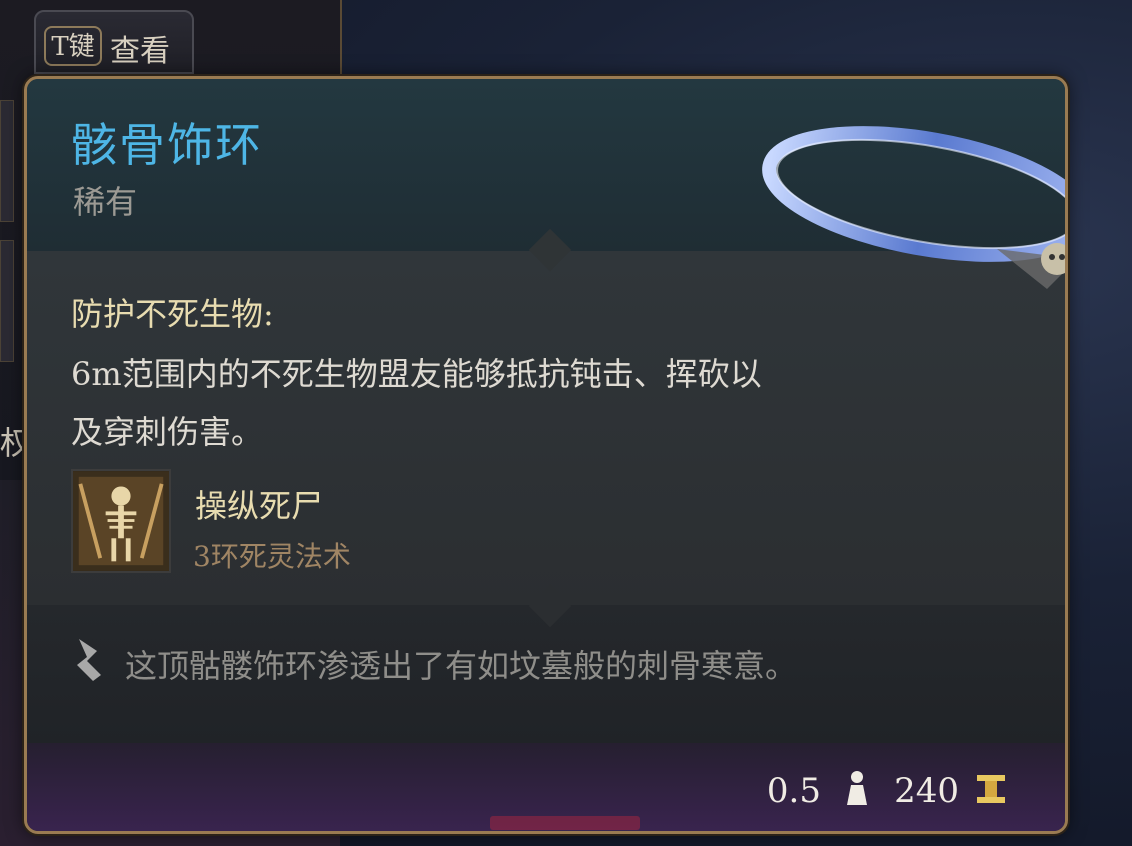  What do you see at coordinates (105, 202) in the screenshot?
I see `item-rarity: 稀有` at bounding box center [105, 202].